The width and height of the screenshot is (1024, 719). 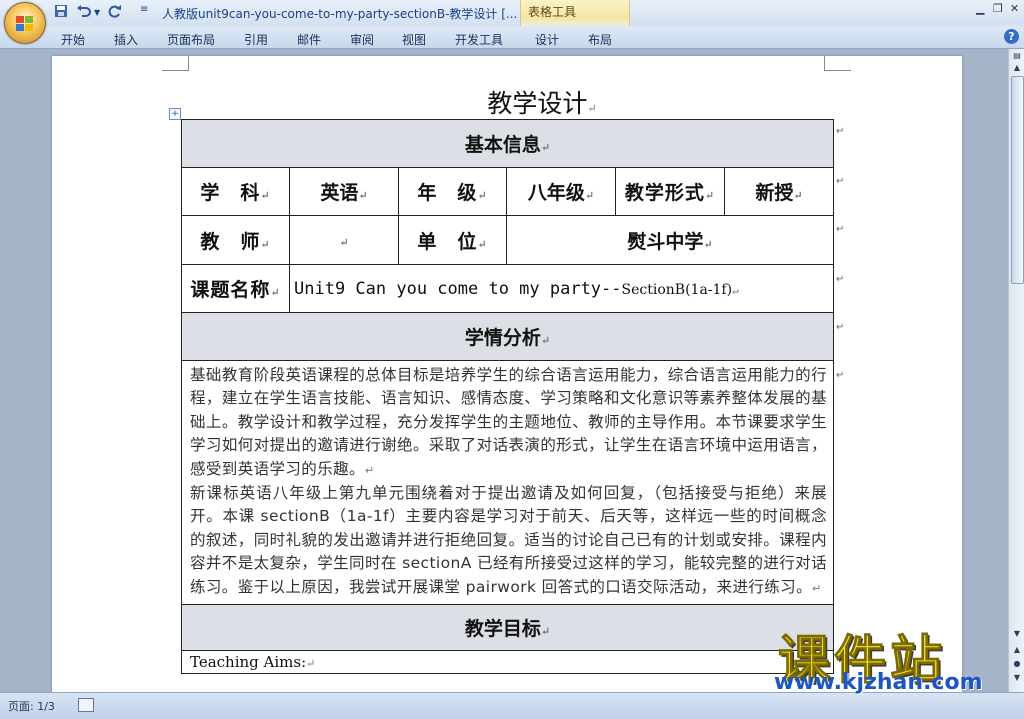 I want to click on watermark: 课件站 www.kjzhan.com, so click(x=890, y=658).